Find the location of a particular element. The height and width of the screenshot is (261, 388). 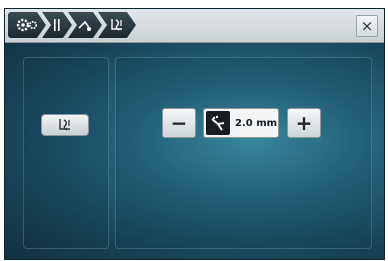

breadcrumb-needle is located at coordinates (85, 25).